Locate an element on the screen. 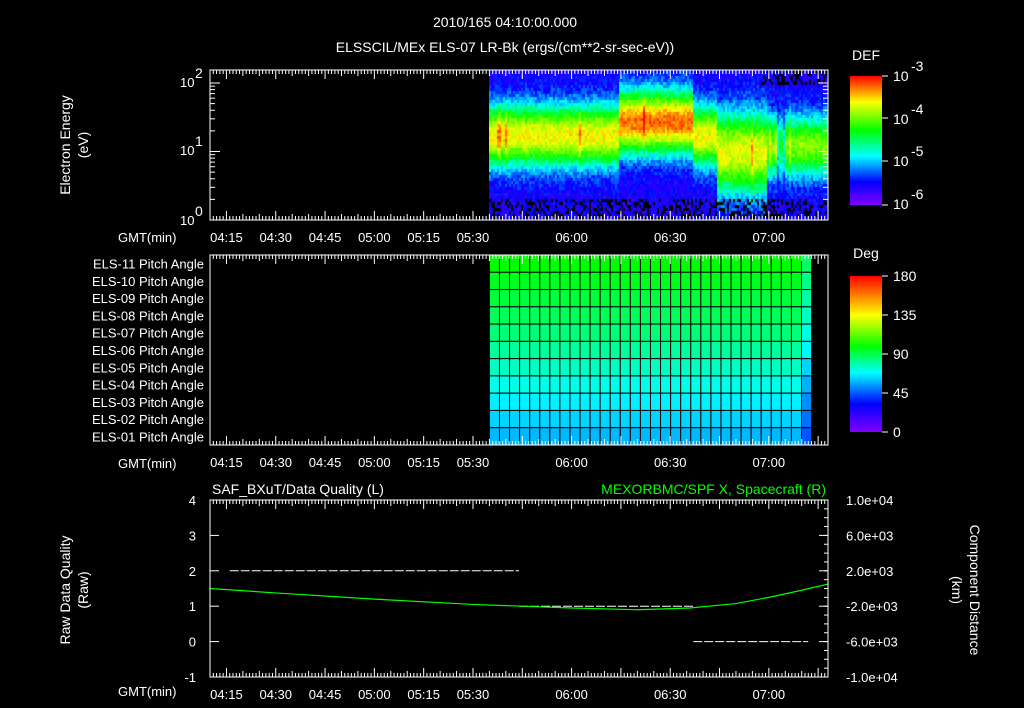 The image size is (1024, 708). panel3-left-title: SAF_BXuT/Data Quality (L) is located at coordinates (298, 489).